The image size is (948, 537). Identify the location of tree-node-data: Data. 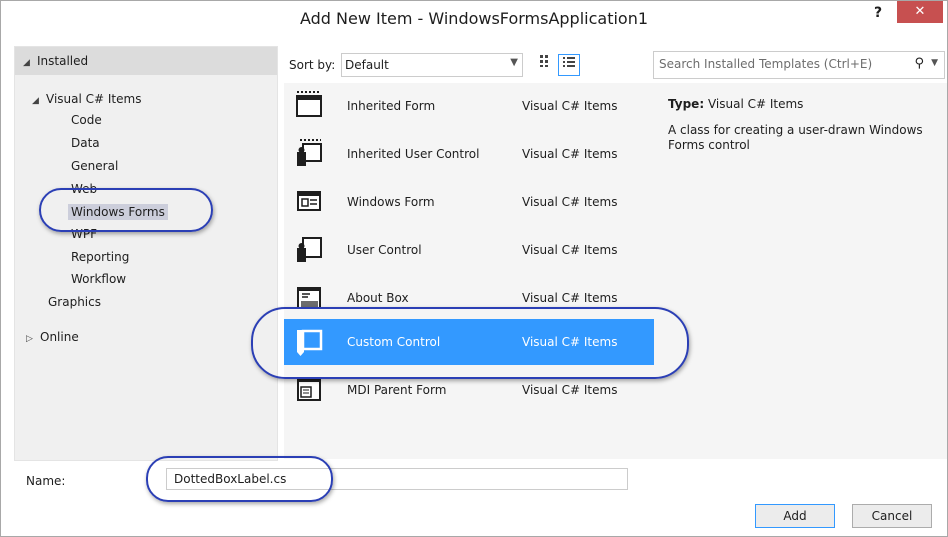
(85, 143).